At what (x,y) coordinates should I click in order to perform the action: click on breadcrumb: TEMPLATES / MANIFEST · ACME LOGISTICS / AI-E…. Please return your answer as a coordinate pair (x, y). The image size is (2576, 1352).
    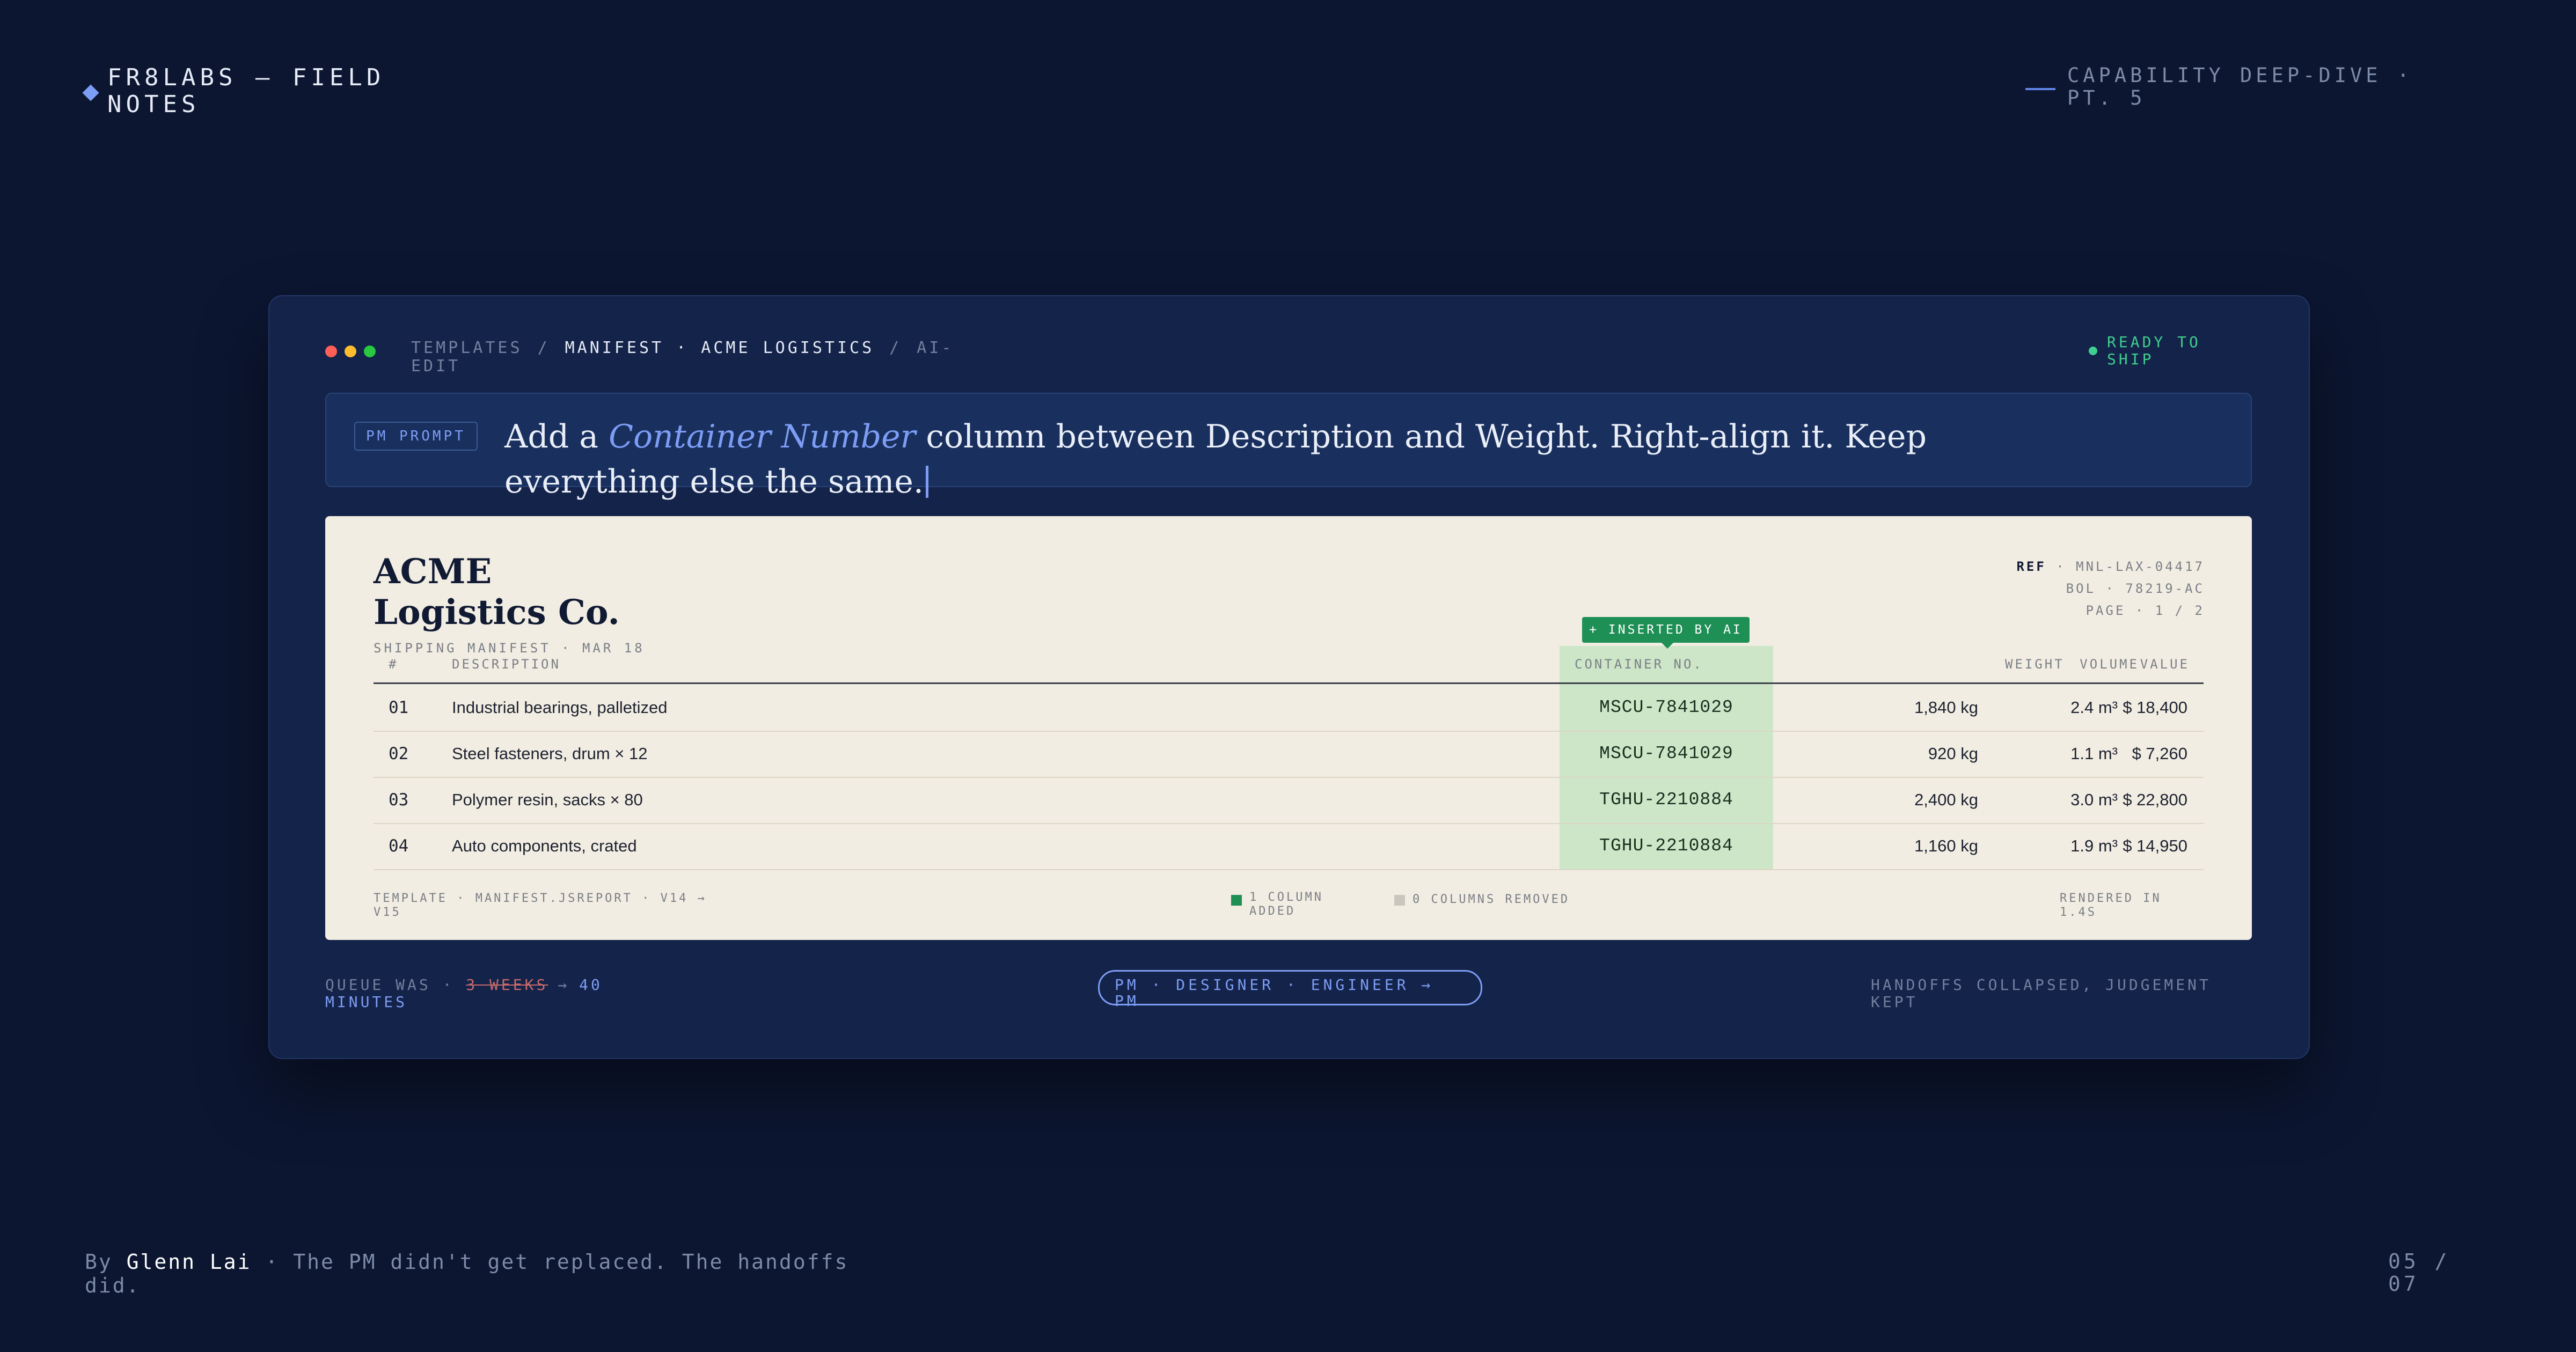
    Looking at the image, I should click on (706, 357).